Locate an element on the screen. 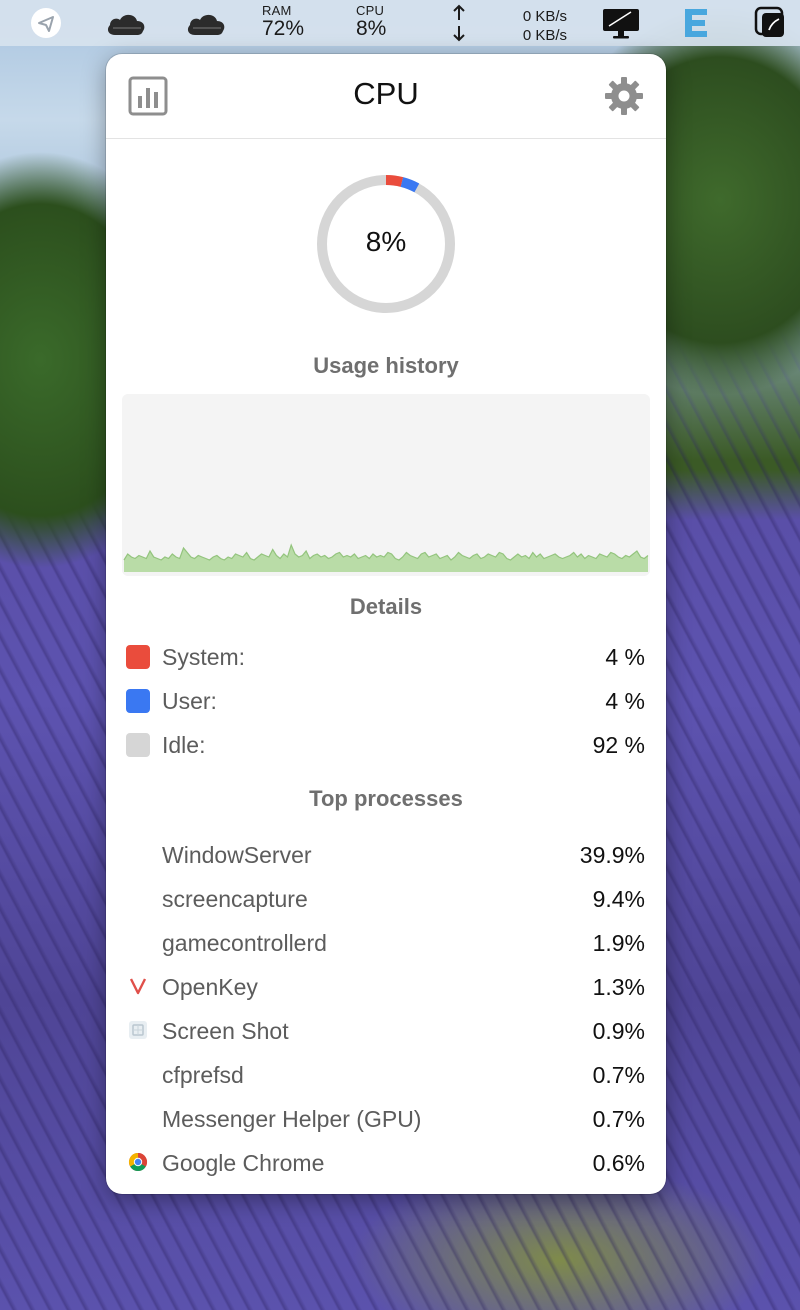 The width and height of the screenshot is (800, 1310). details-title: Details is located at coordinates (386, 606).